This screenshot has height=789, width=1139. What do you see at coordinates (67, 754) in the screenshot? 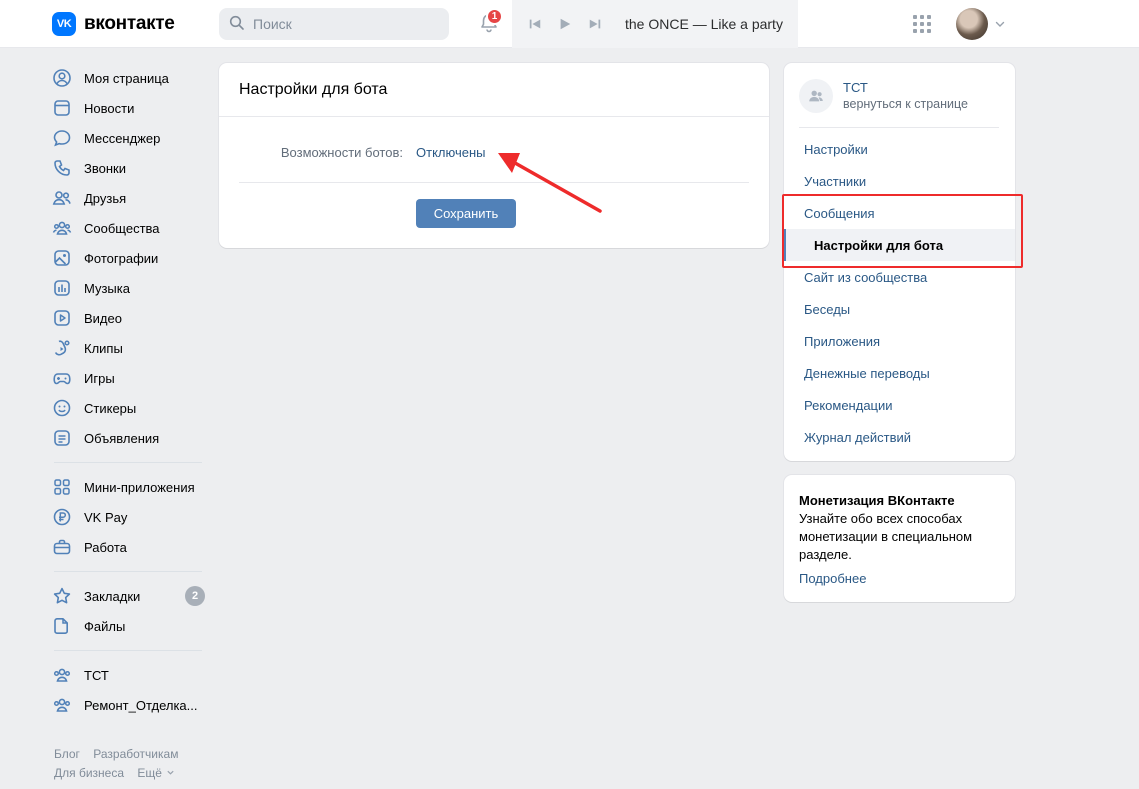
I see `footer-link-blog: Блог` at bounding box center [67, 754].